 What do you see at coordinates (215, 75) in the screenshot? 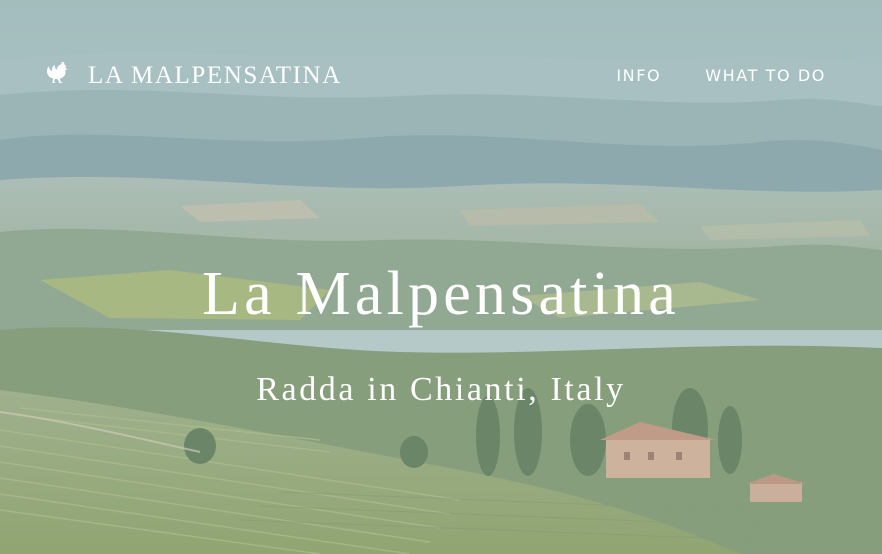
I see `brand-name: LA MALPENSATINA` at bounding box center [215, 75].